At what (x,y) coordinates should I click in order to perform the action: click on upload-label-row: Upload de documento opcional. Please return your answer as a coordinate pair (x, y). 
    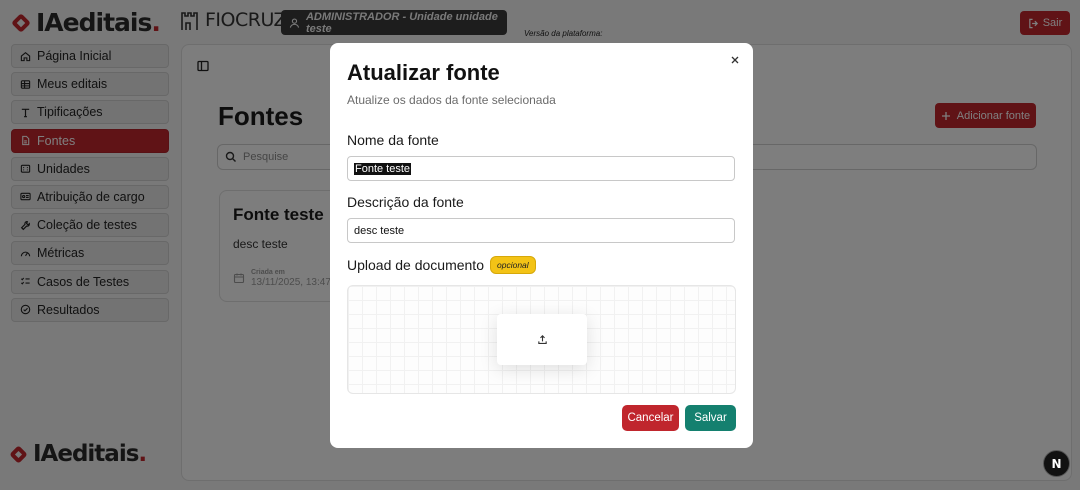
    Looking at the image, I should click on (441, 265).